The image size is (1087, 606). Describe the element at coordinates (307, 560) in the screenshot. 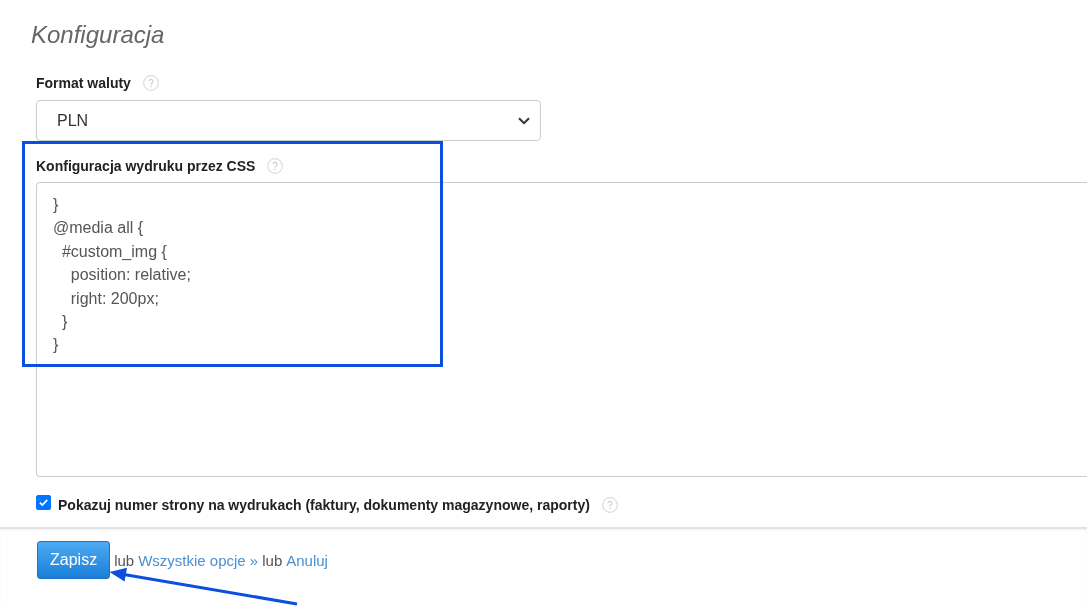

I see `link: Anuluj` at that location.